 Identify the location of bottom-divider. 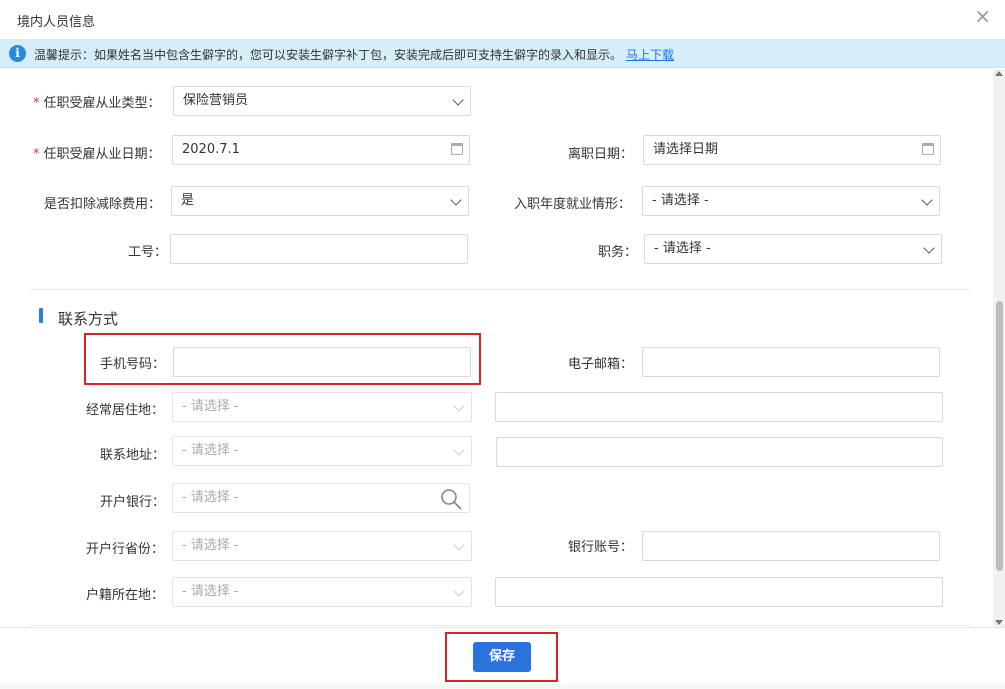
(500, 625).